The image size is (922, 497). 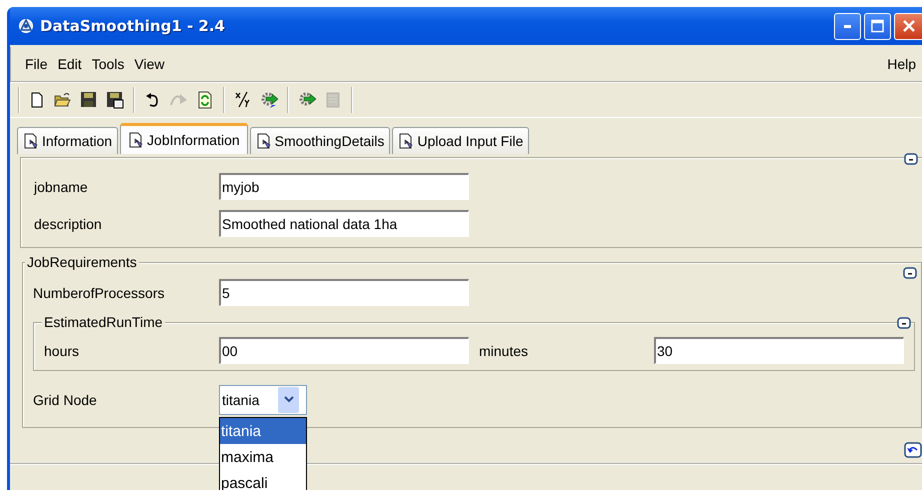 I want to click on field-label: description, so click(x=68, y=224).